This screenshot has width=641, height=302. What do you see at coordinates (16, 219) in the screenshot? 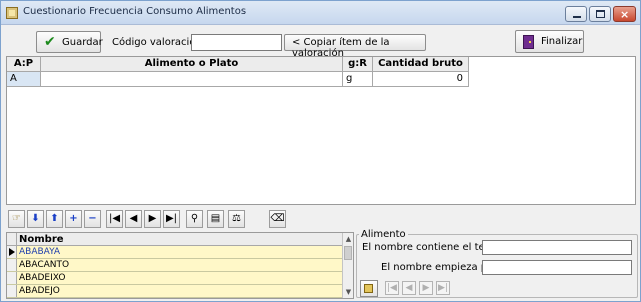
I see `pointer-icon: ☞` at bounding box center [16, 219].